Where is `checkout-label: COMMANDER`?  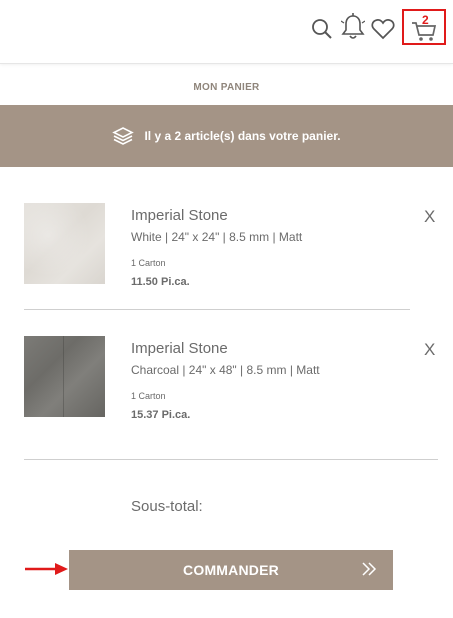 checkout-label: COMMANDER is located at coordinates (231, 570).